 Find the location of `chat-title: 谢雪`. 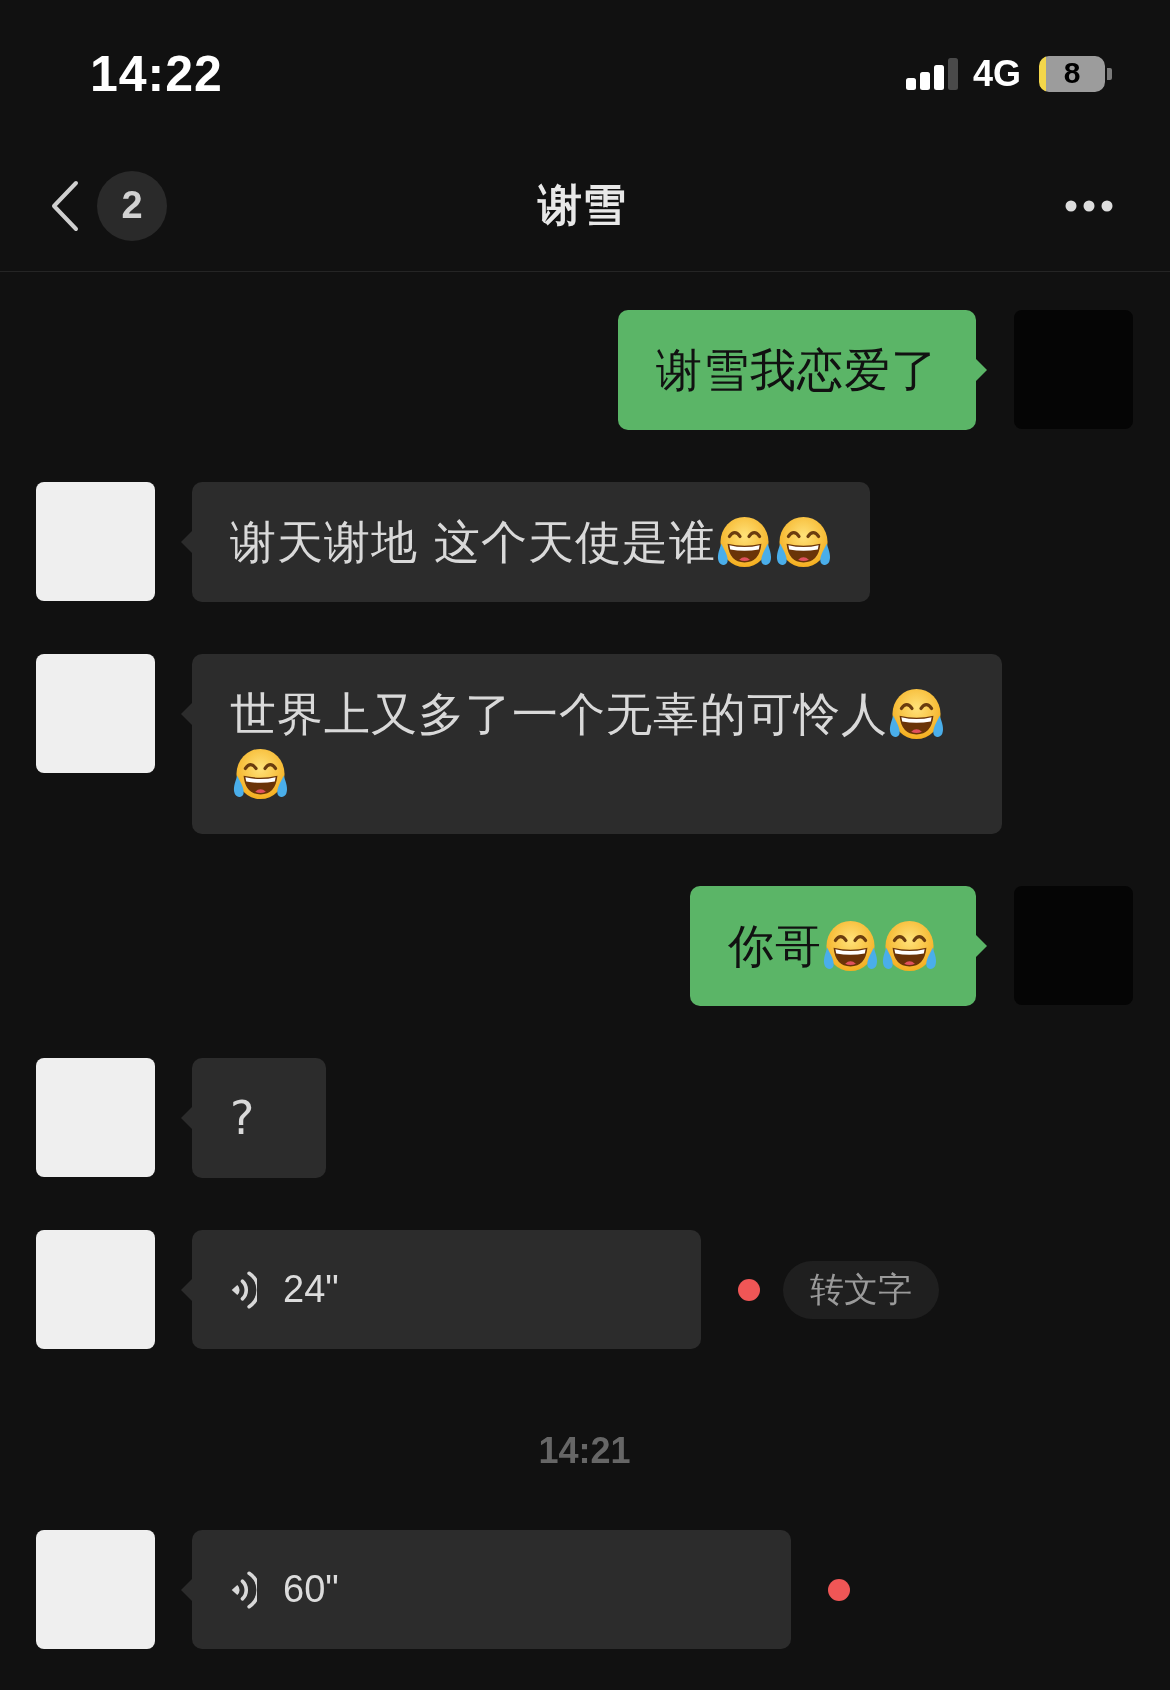

chat-title: 谢雪 is located at coordinates (581, 205).